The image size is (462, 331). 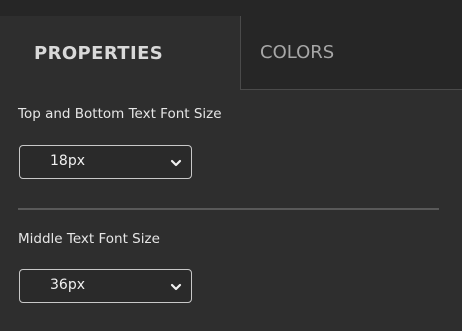 What do you see at coordinates (67, 161) in the screenshot?
I see `top-bottom-font-size-value: 18px` at bounding box center [67, 161].